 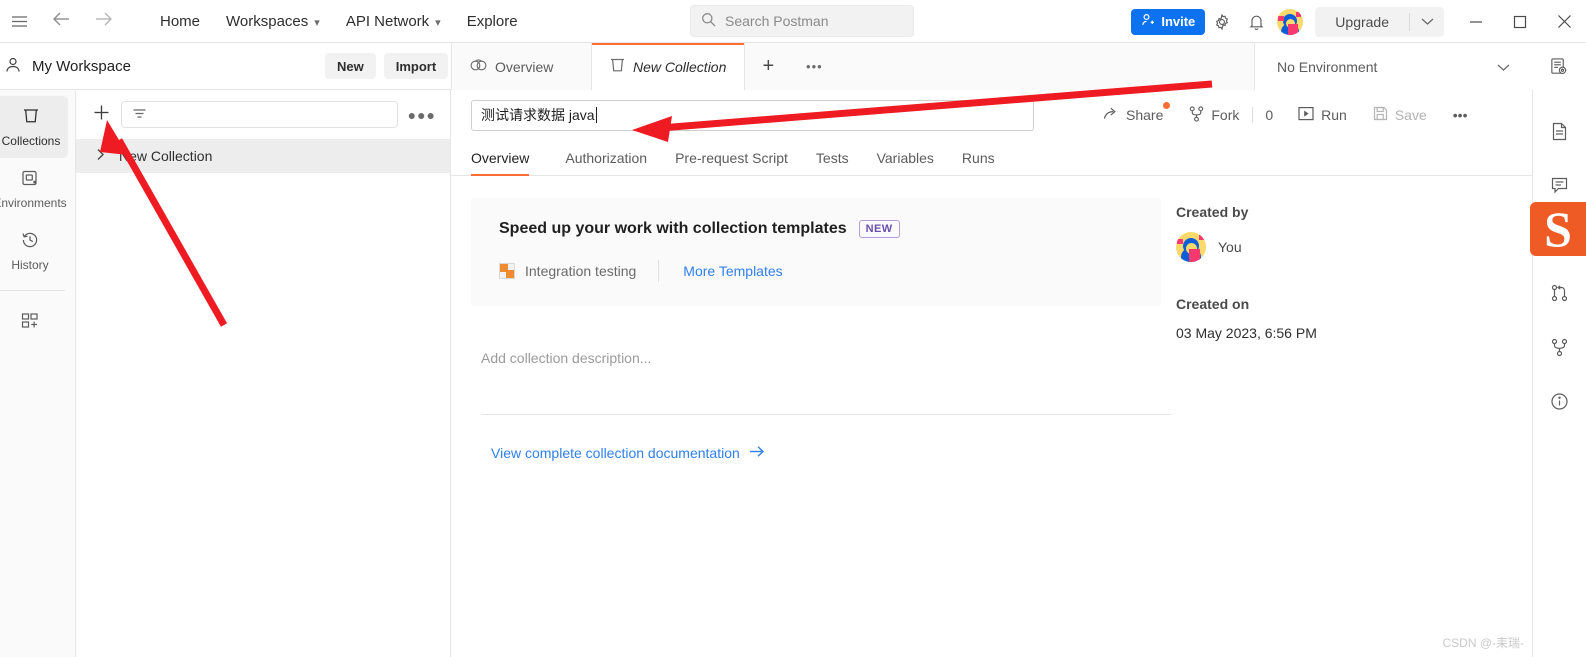 I want to click on collection-more-options: •••, so click(x=1460, y=115).